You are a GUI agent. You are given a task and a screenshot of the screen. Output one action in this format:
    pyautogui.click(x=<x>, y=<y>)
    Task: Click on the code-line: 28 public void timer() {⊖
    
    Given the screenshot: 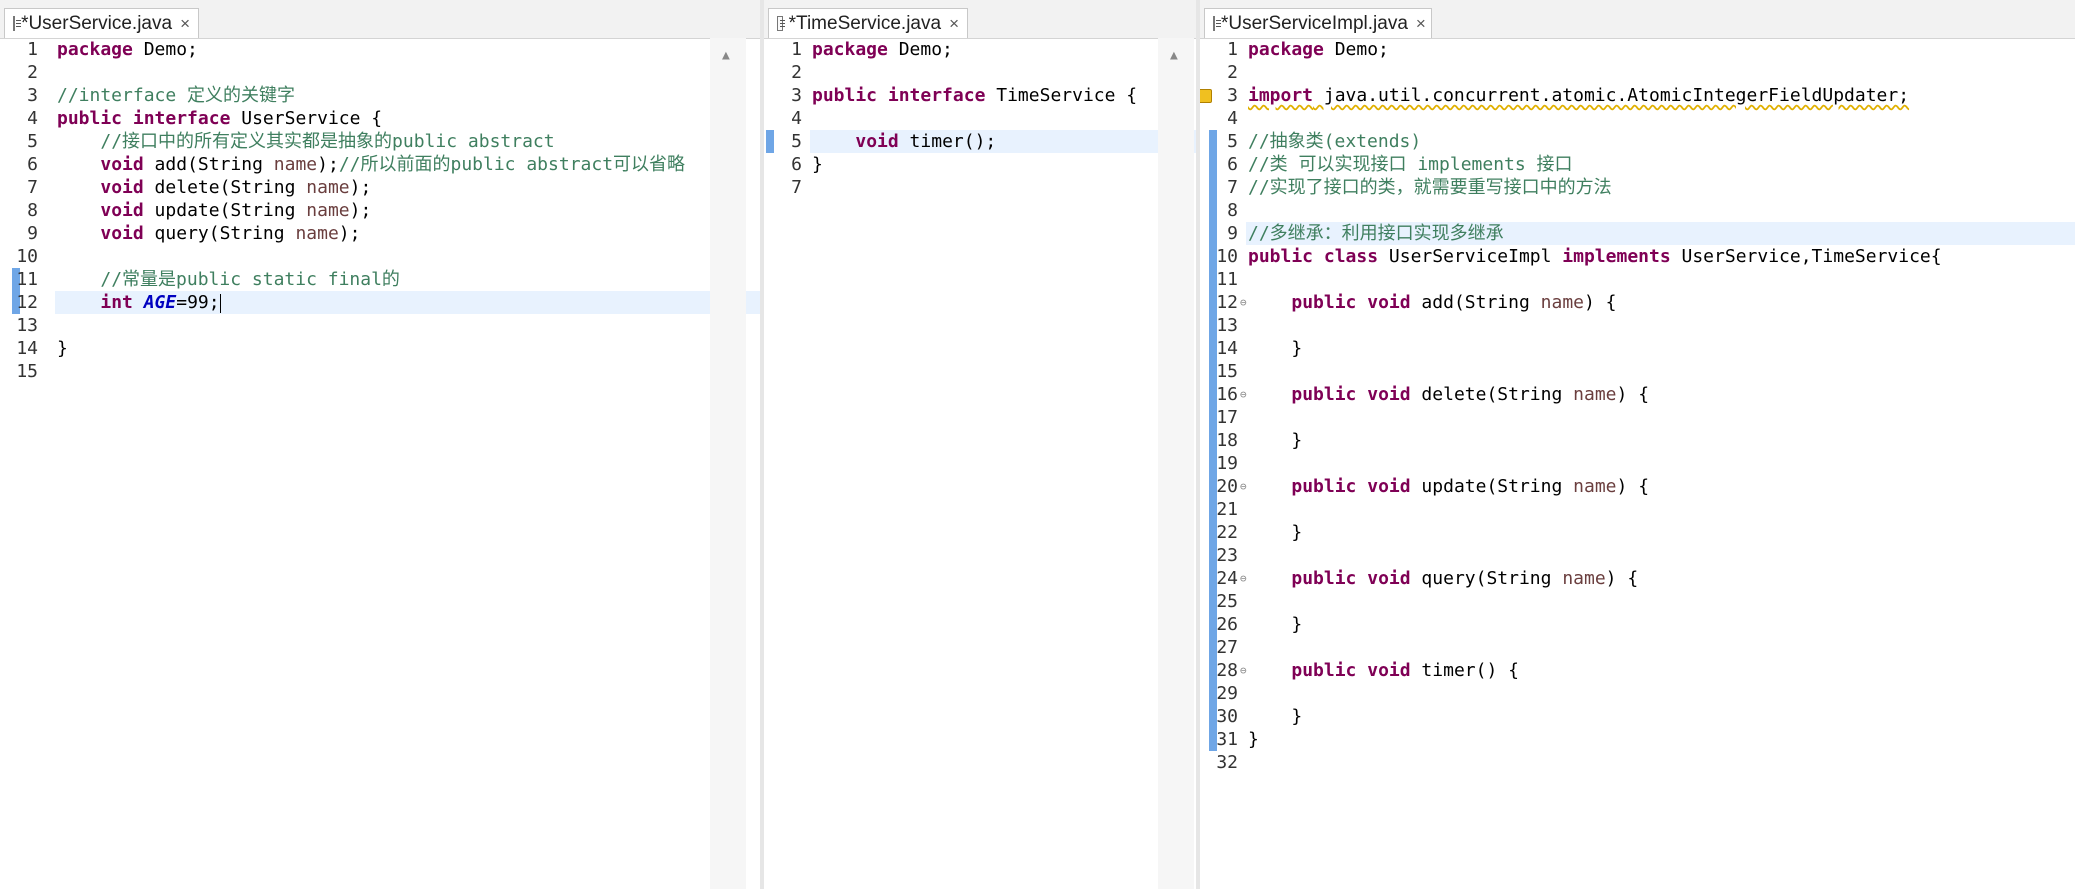 What is the action you would take?
    pyautogui.click(x=1637, y=670)
    